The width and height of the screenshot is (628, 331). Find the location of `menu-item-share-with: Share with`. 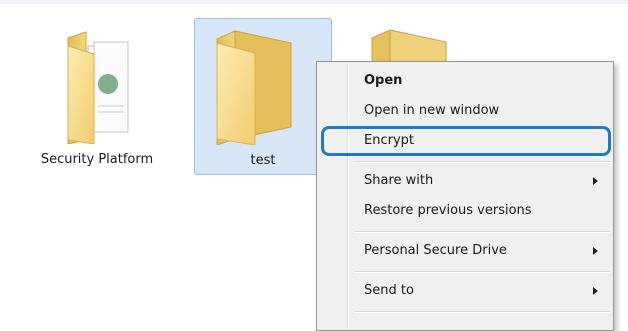

menu-item-share-with: Share with is located at coordinates (465, 181).